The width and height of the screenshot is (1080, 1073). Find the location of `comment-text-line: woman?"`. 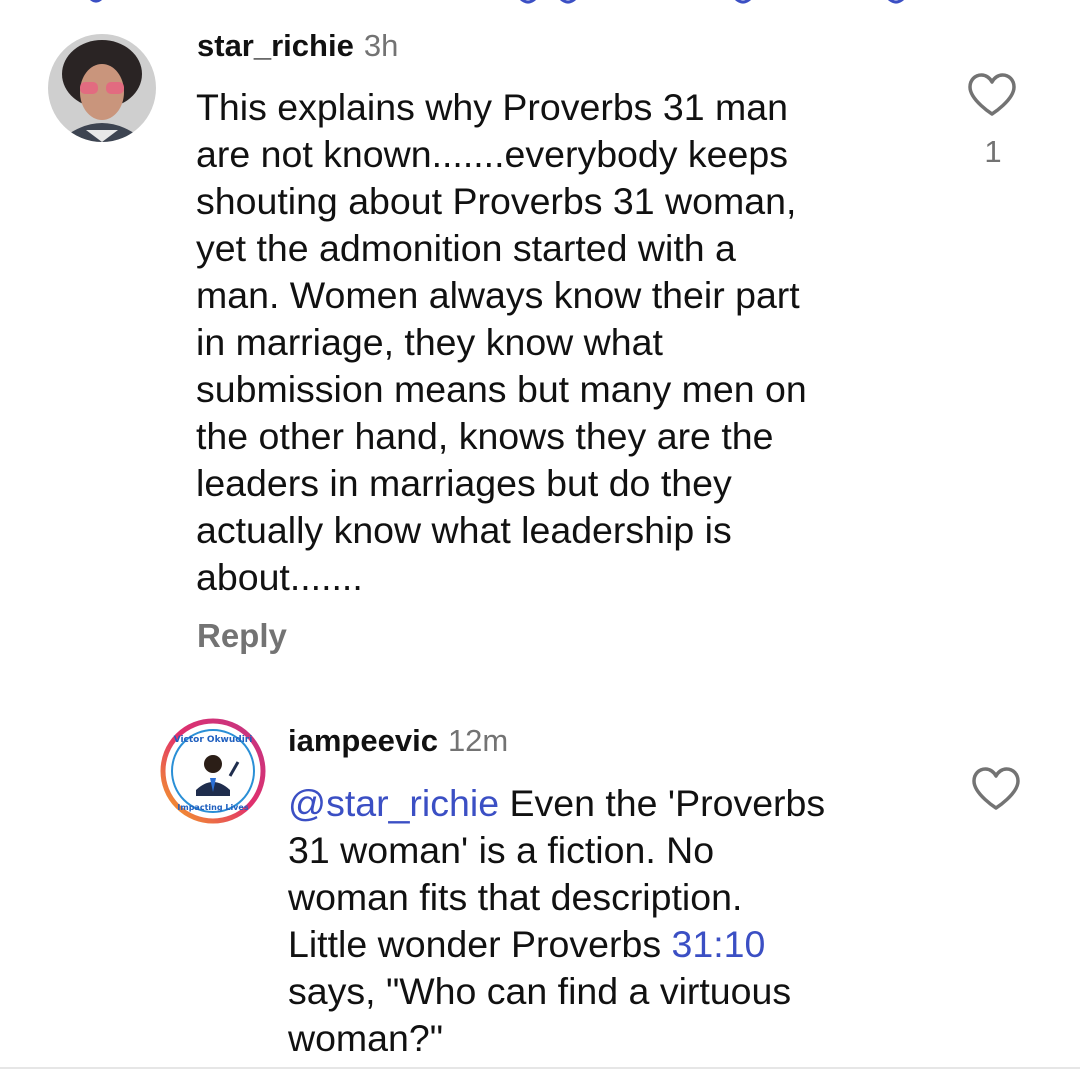

comment-text-line: woman?" is located at coordinates (366, 1038).